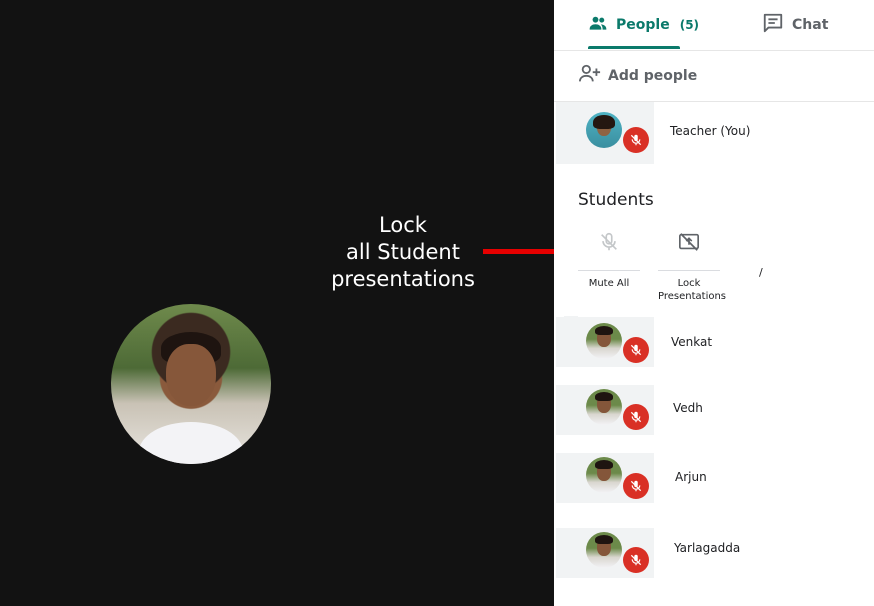 The width and height of the screenshot is (874, 606). I want to click on callout-line-3: presentations, so click(403, 279).